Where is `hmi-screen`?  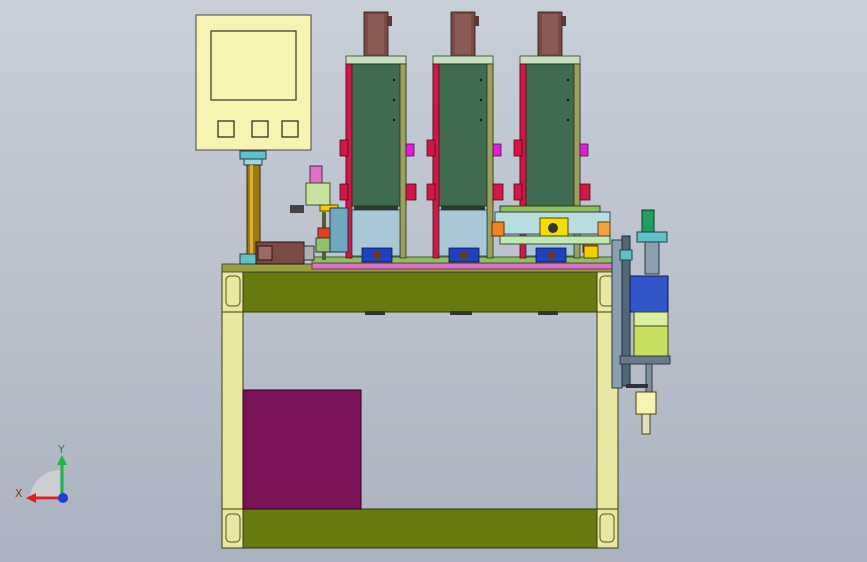 hmi-screen is located at coordinates (253, 65).